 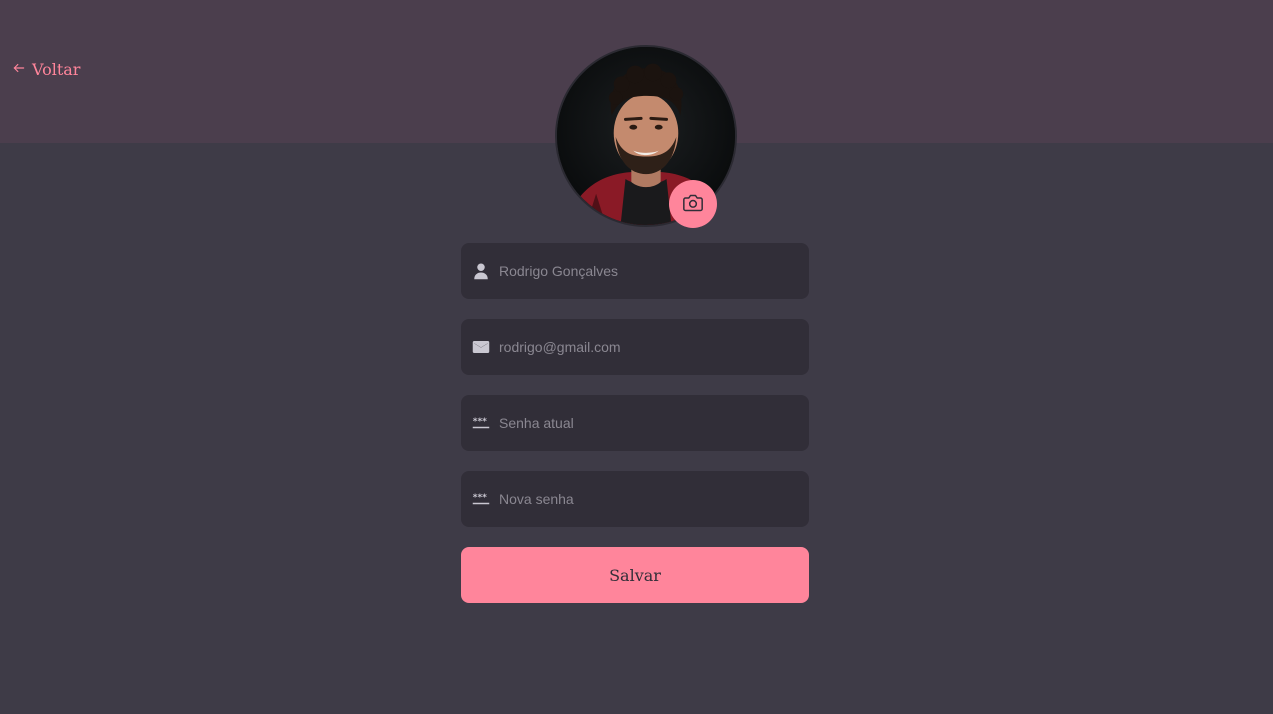 I want to click on current-password-field-container: ***, so click(x=635, y=423).